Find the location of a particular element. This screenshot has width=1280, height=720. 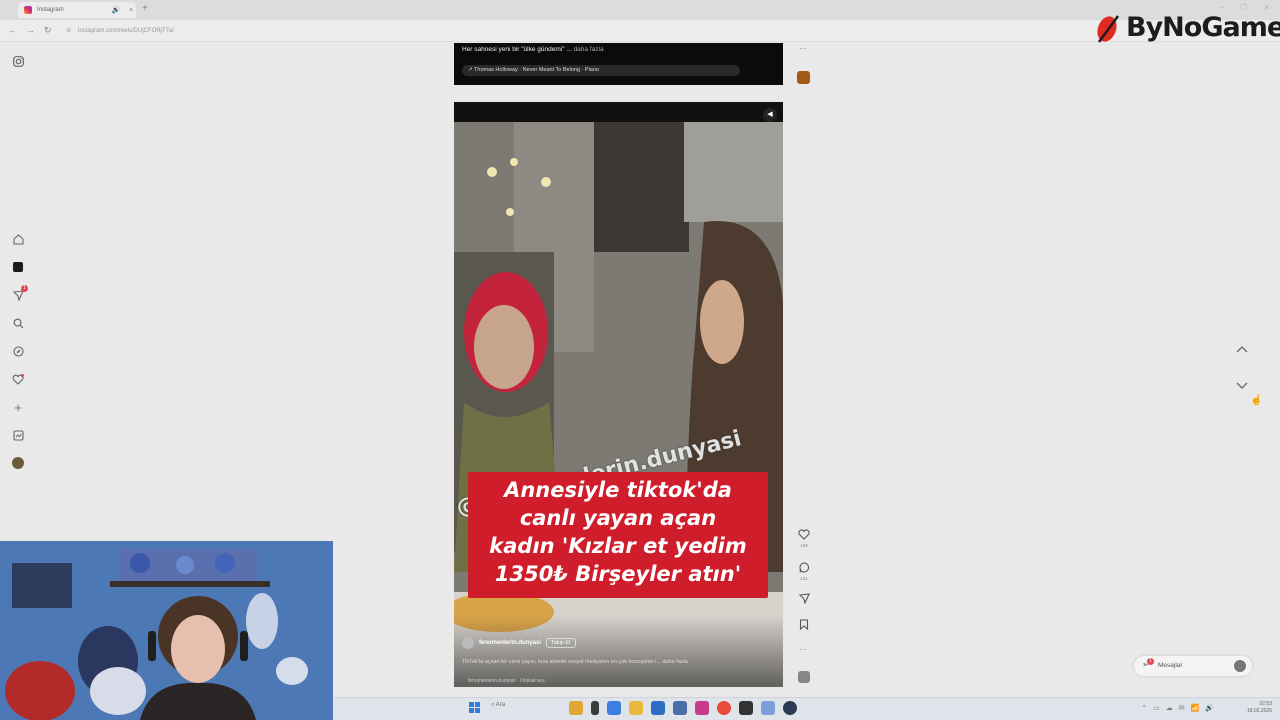

taskbar-app-steam-icon is located at coordinates (790, 708).